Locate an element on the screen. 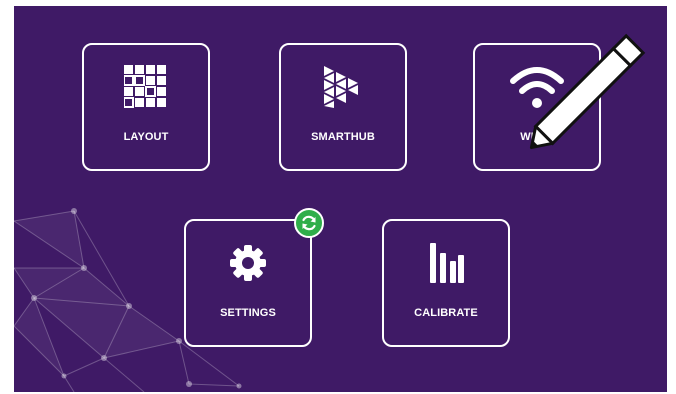 The height and width of the screenshot is (394, 676). smarthub-logo-icon is located at coordinates (343, 87).